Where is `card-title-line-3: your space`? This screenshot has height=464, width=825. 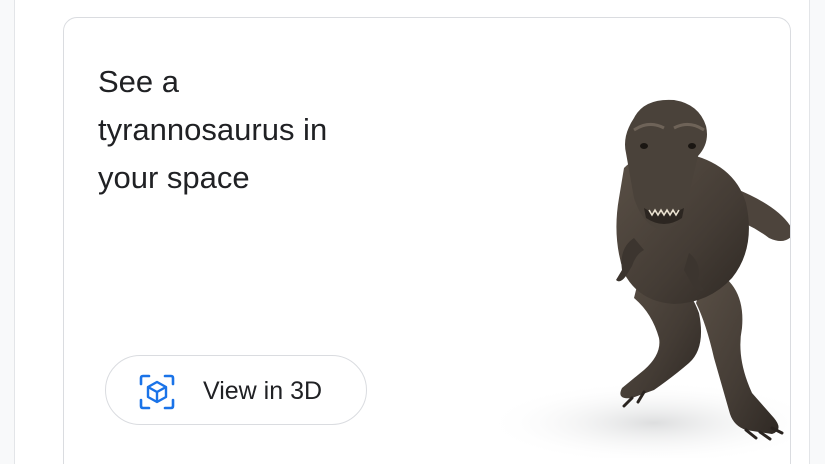 card-title-line-3: your space is located at coordinates (174, 177).